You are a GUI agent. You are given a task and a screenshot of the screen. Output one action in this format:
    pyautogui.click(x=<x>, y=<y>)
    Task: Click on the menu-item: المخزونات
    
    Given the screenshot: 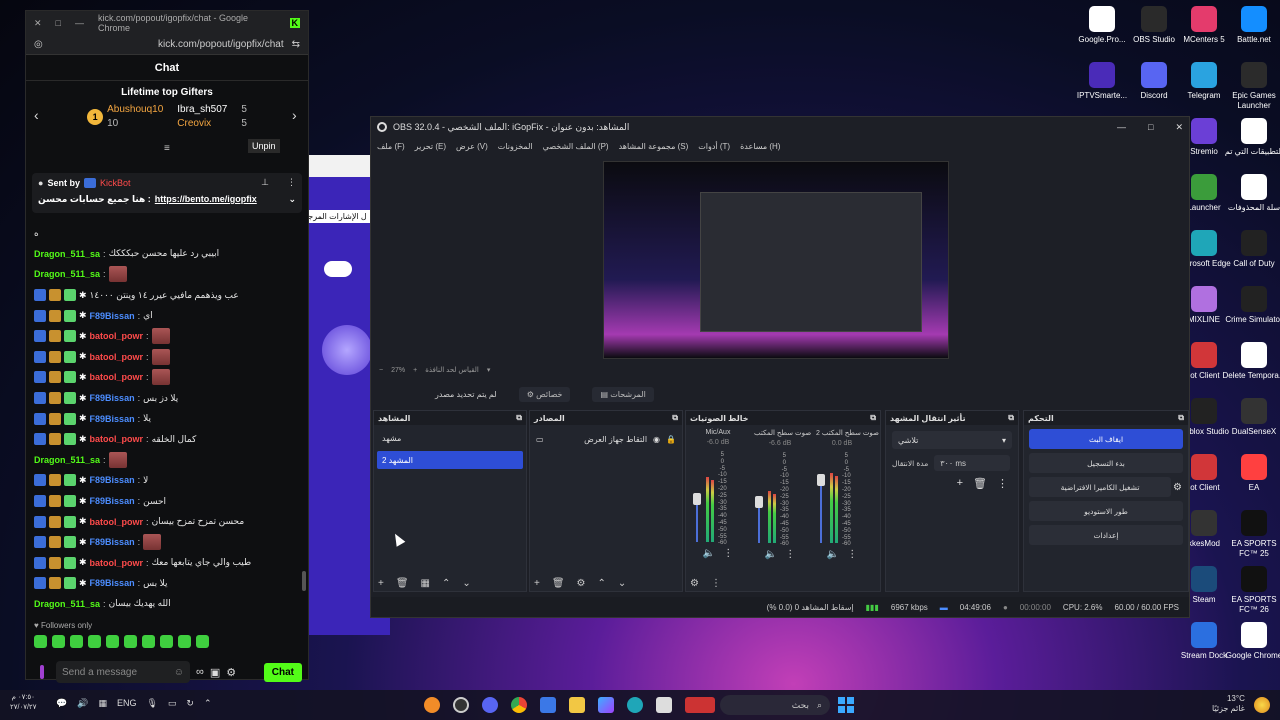 What is the action you would take?
    pyautogui.click(x=515, y=146)
    